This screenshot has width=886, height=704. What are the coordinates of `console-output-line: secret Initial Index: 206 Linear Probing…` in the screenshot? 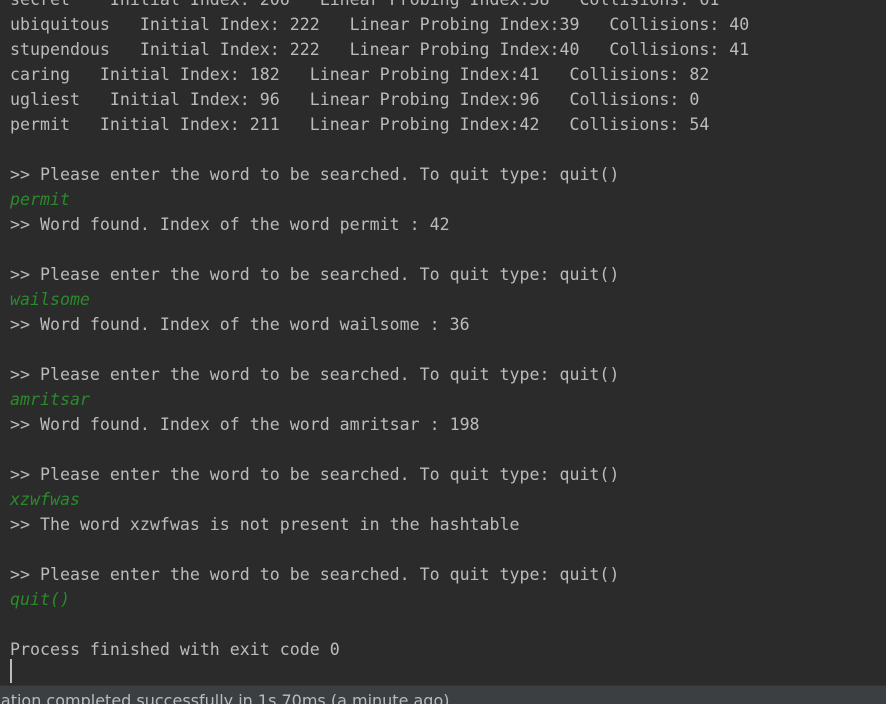 It's located at (364, 6).